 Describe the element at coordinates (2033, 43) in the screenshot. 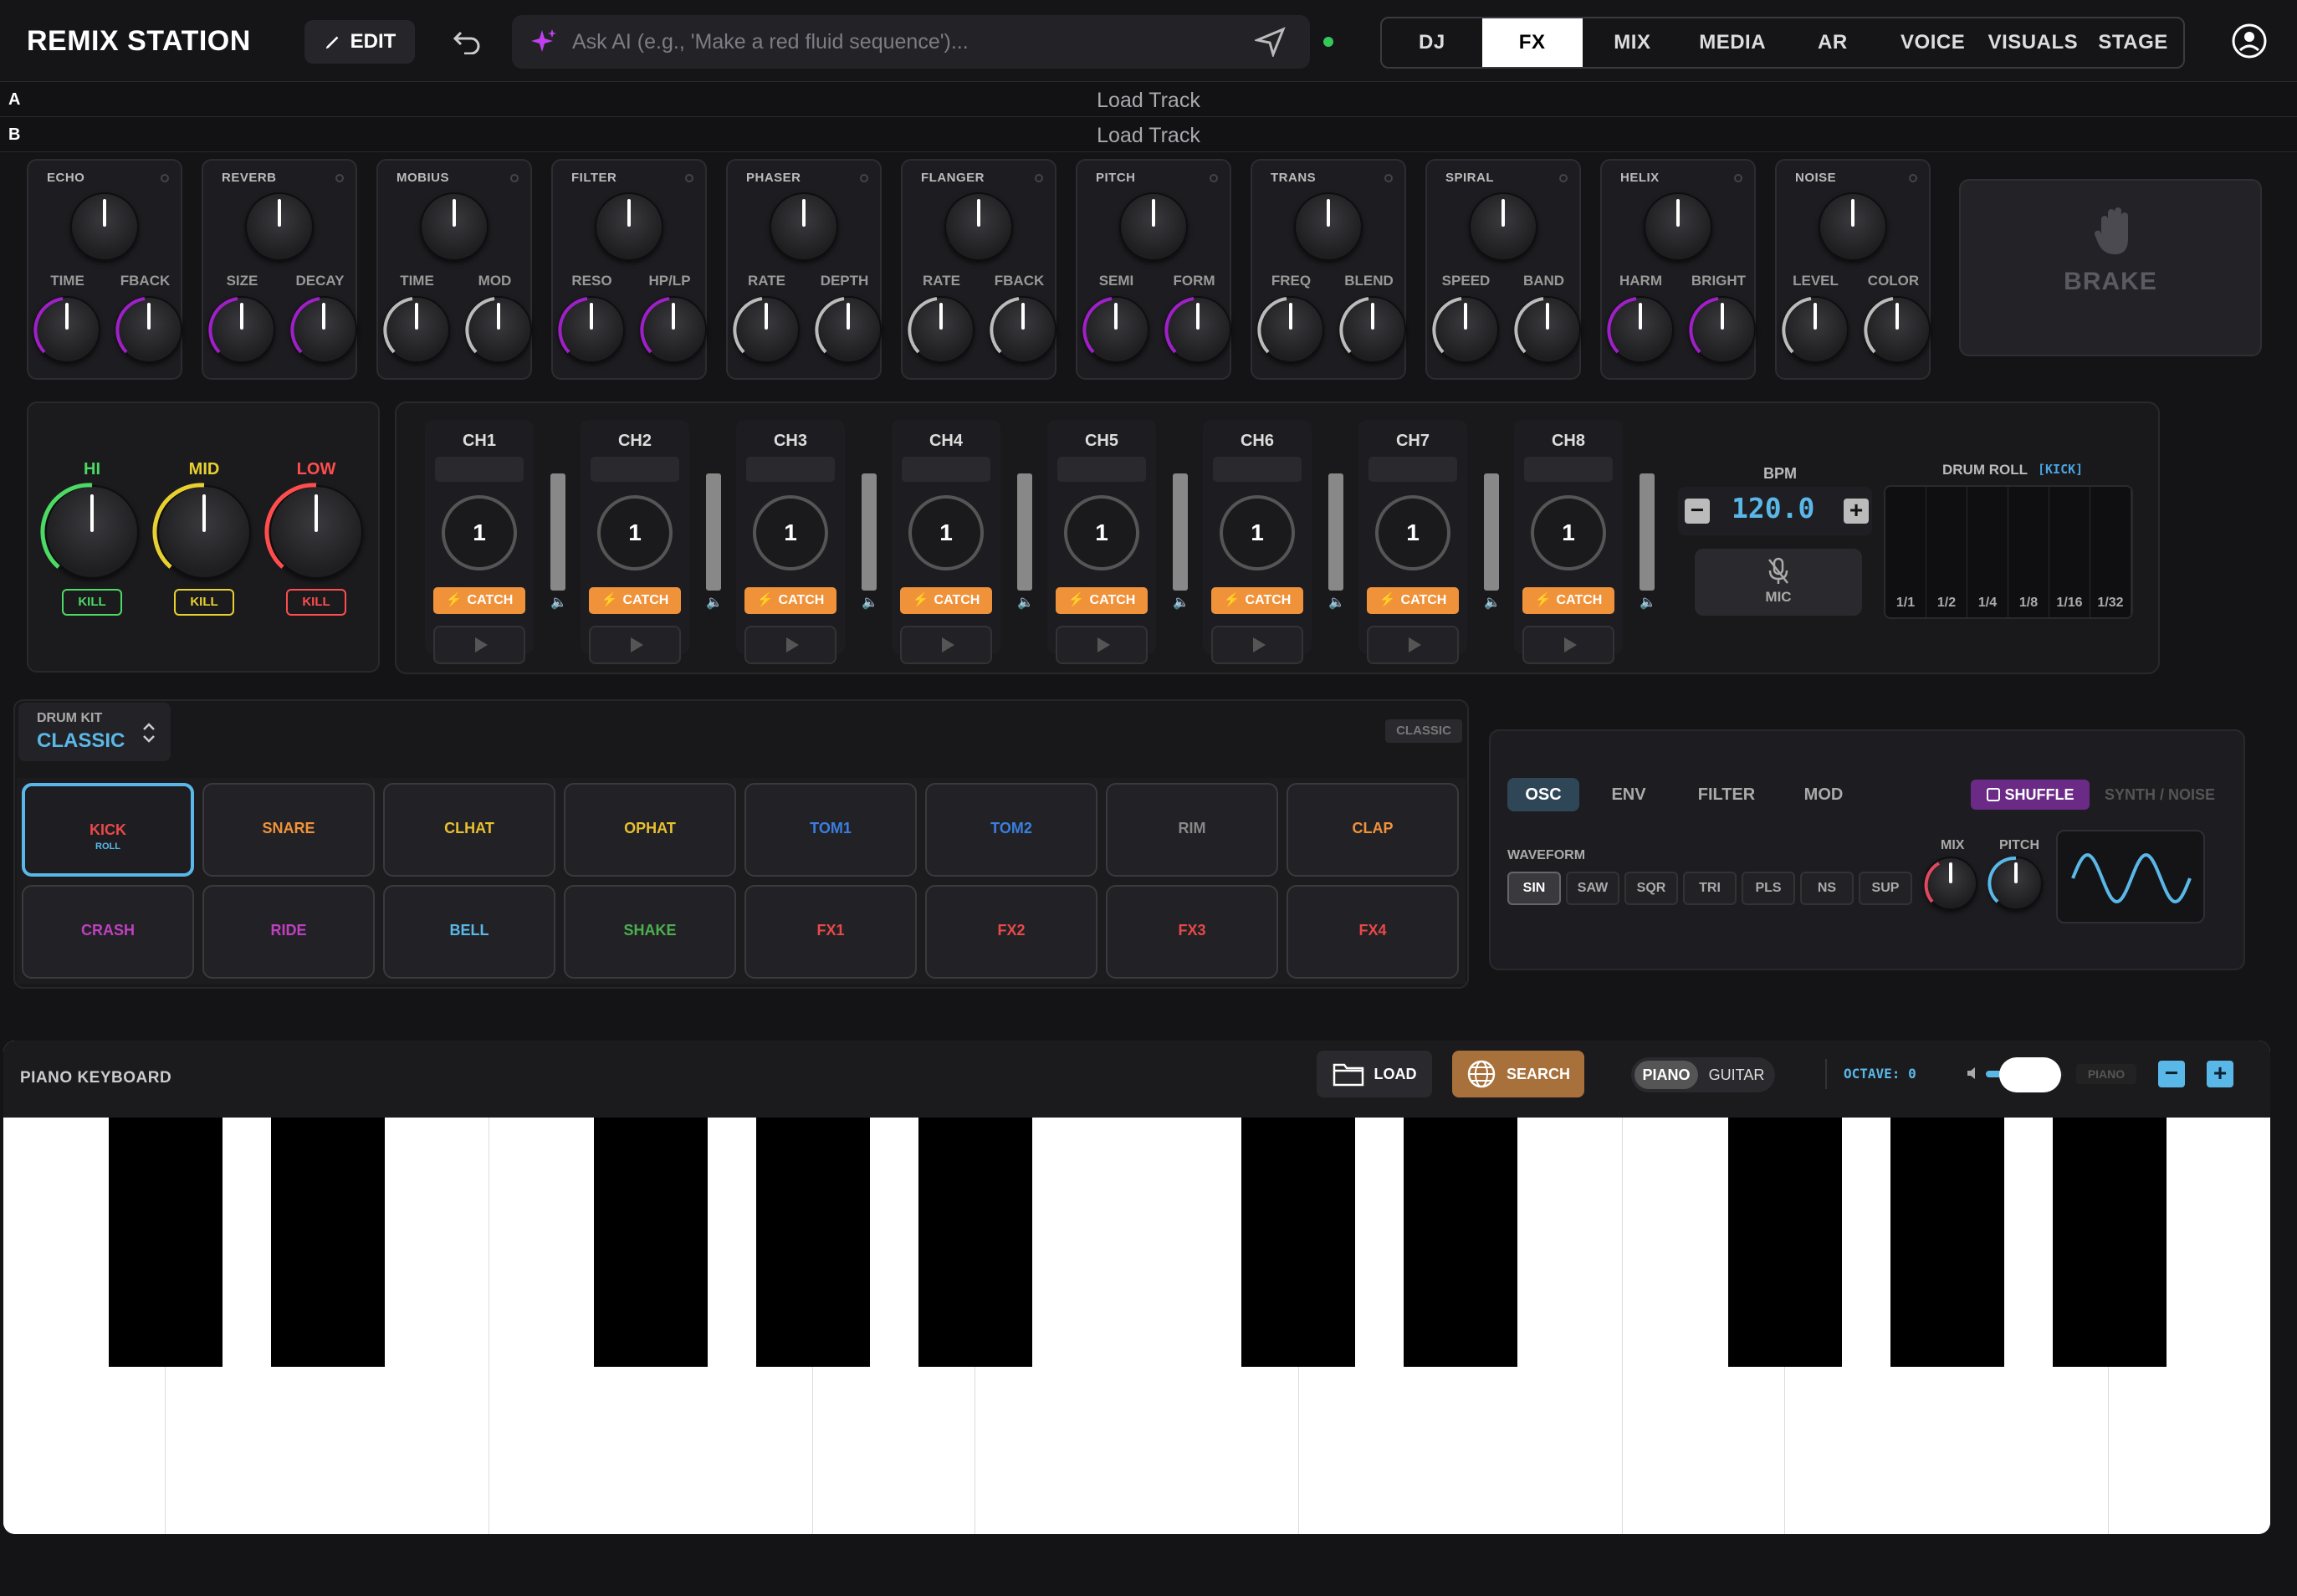

I see `tab-visuals: VISUALS` at that location.